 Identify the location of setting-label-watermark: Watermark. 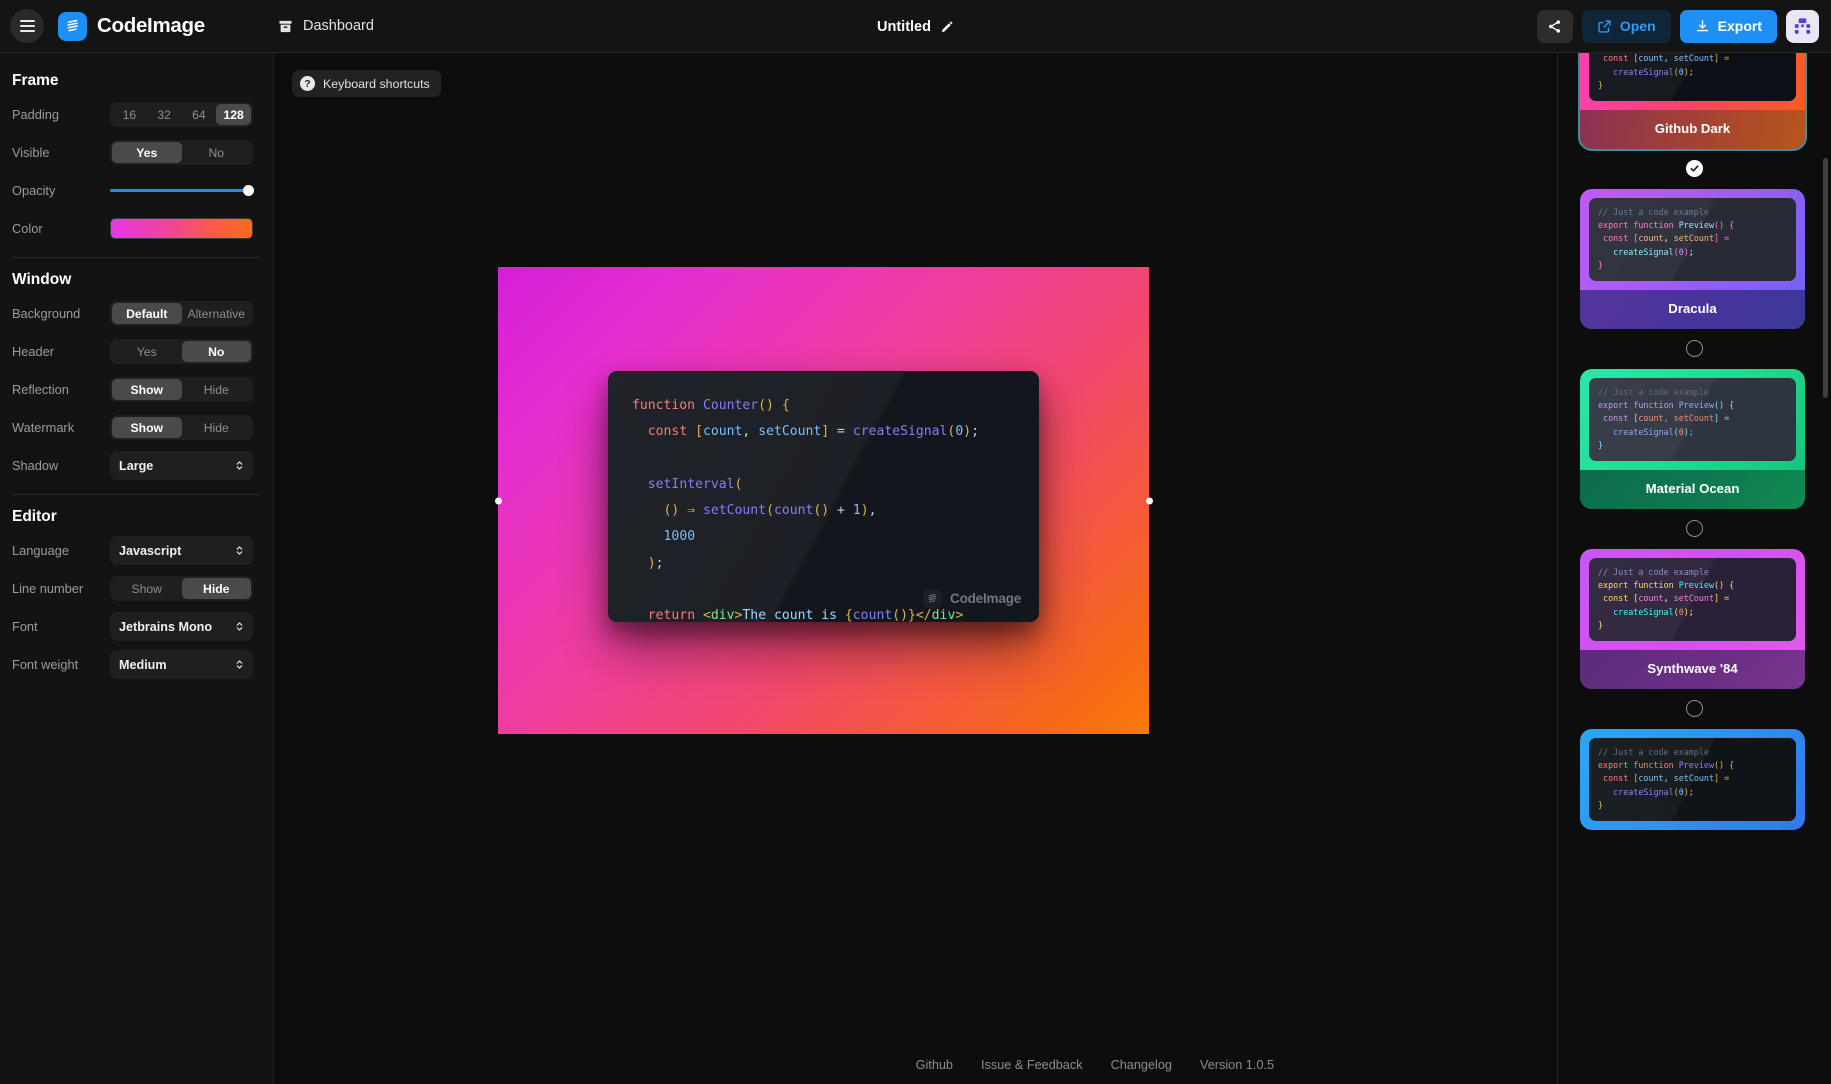
(43, 427).